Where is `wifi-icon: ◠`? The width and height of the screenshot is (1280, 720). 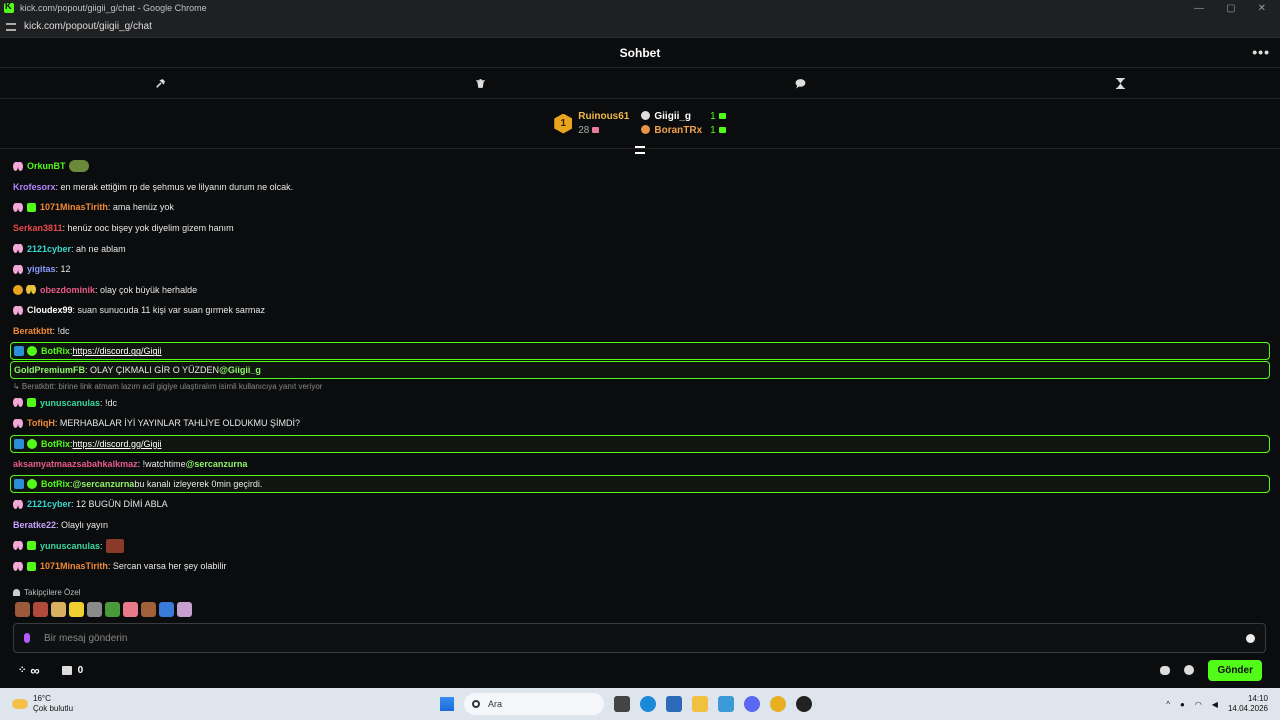
wifi-icon: ◠ is located at coordinates (1198, 704).